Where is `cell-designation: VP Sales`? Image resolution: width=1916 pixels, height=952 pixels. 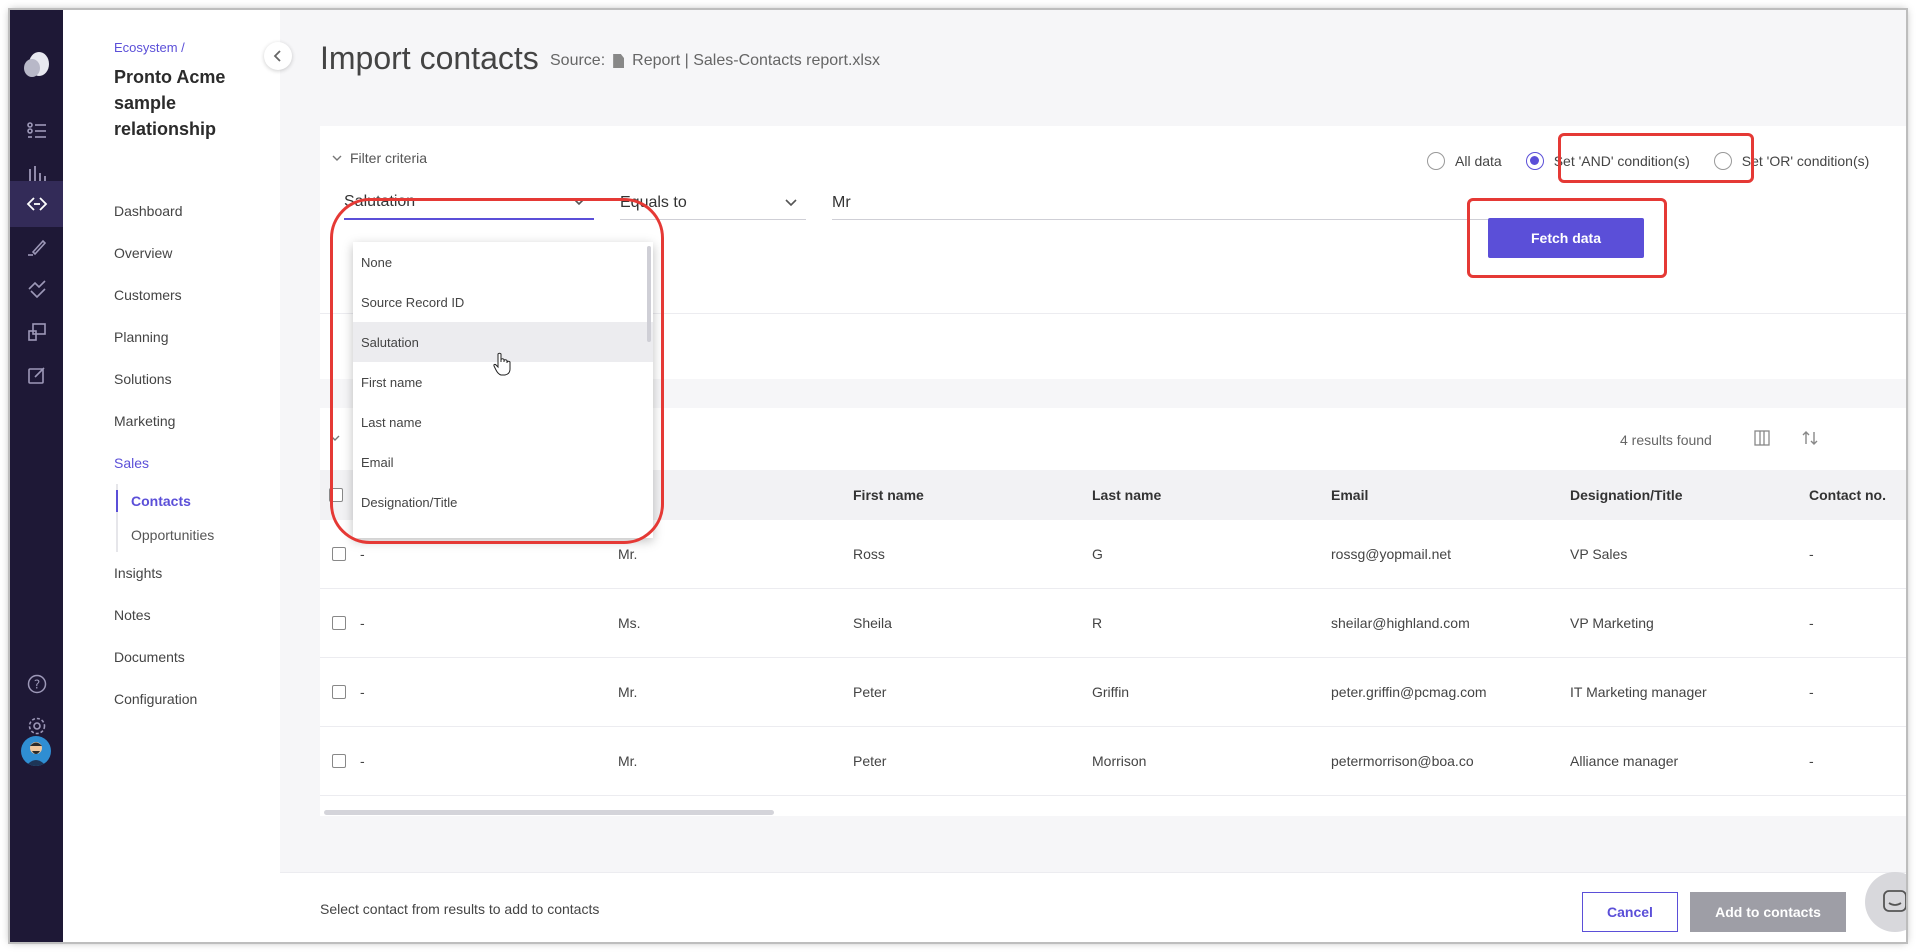 cell-designation: VP Sales is located at coordinates (1599, 554).